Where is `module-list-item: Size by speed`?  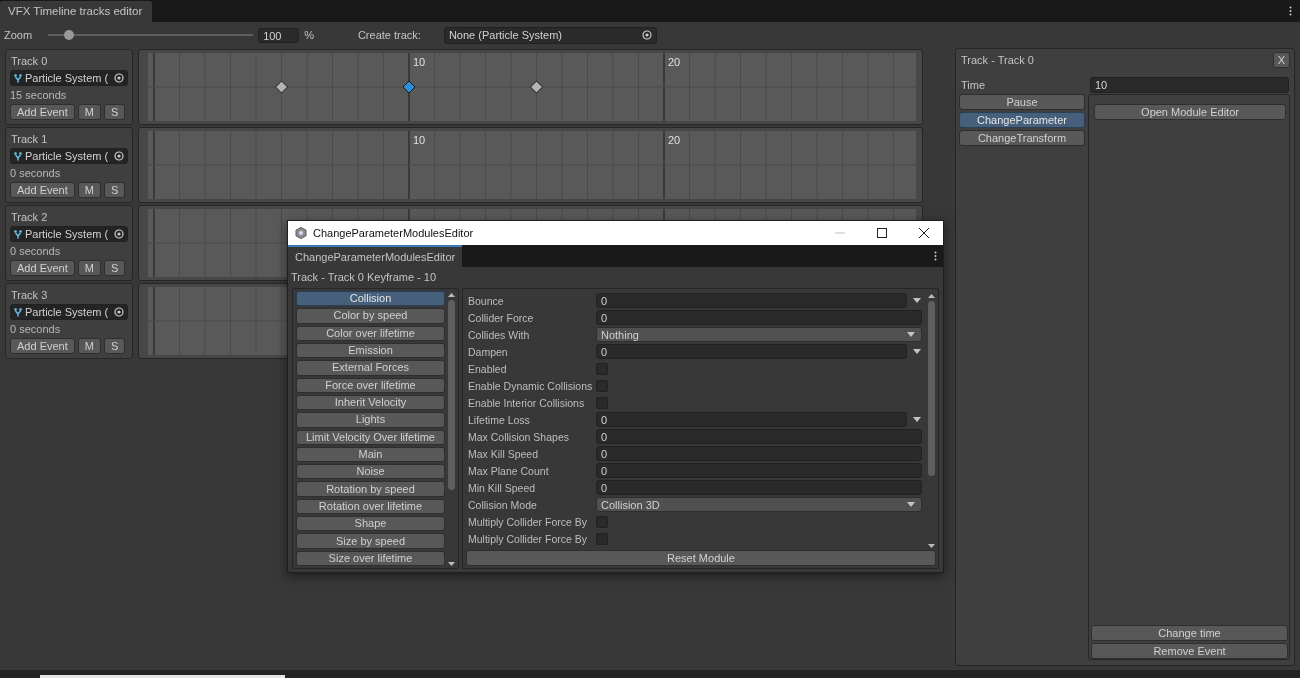
module-list-item: Size by speed is located at coordinates (370, 541).